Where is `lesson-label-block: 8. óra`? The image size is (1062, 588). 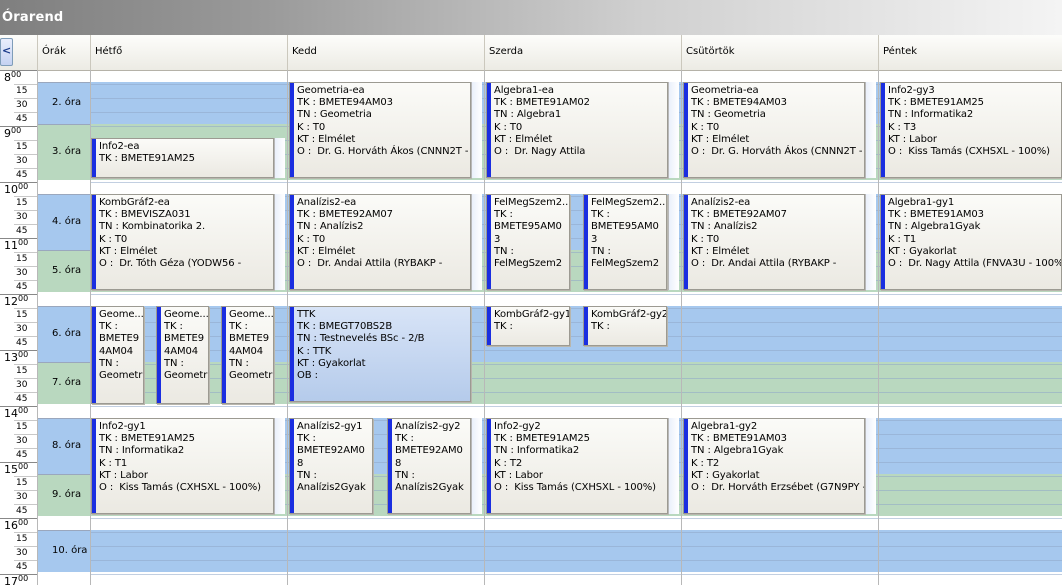 lesson-label-block: 8. óra is located at coordinates (63, 446).